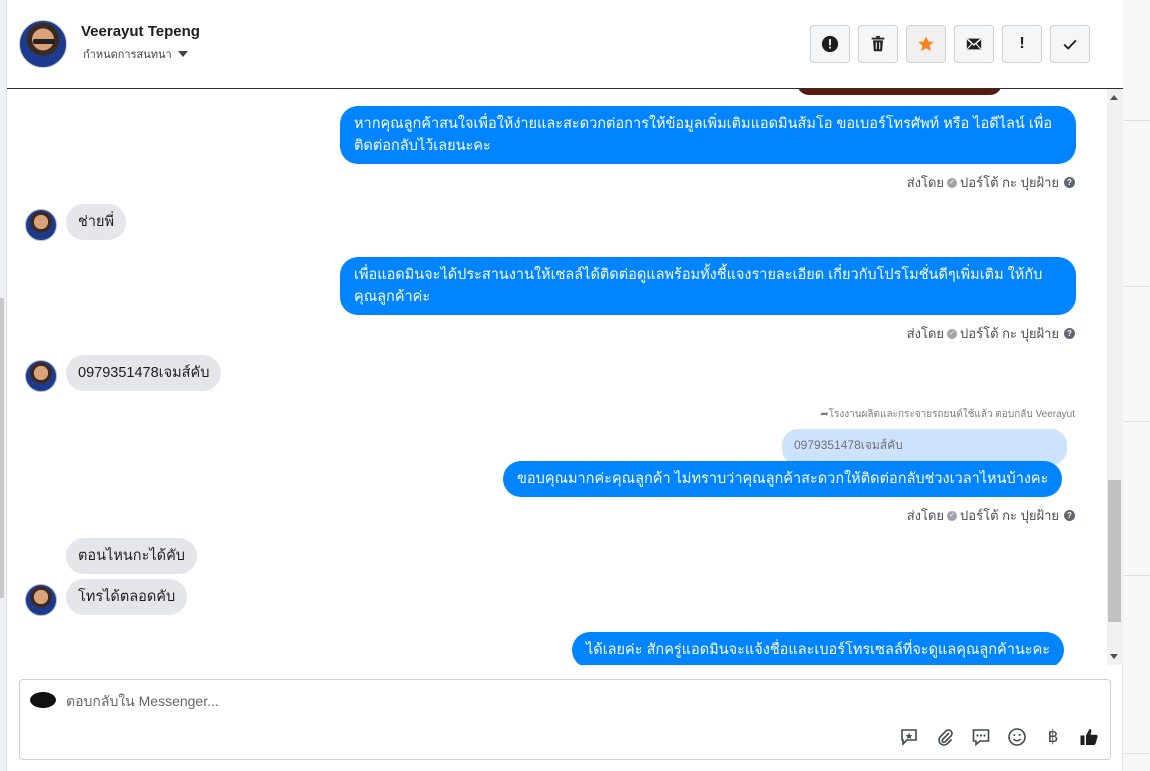 The height and width of the screenshot is (771, 1150). What do you see at coordinates (140, 31) in the screenshot?
I see `contact-name: Veerayut Tepeng` at bounding box center [140, 31].